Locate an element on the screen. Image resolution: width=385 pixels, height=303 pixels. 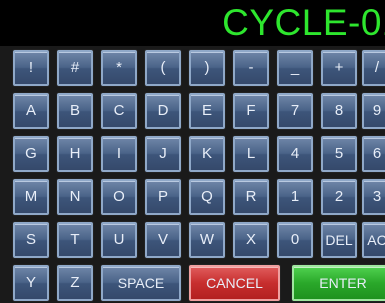
key-y: Y is located at coordinates (31, 283).